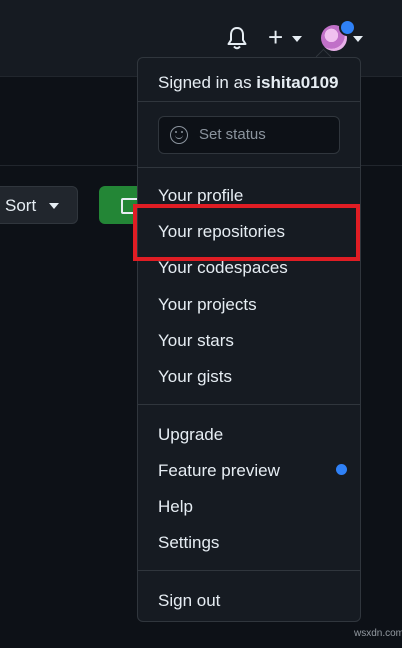  What do you see at coordinates (378, 633) in the screenshot?
I see `watermark: wsxdn.com` at bounding box center [378, 633].